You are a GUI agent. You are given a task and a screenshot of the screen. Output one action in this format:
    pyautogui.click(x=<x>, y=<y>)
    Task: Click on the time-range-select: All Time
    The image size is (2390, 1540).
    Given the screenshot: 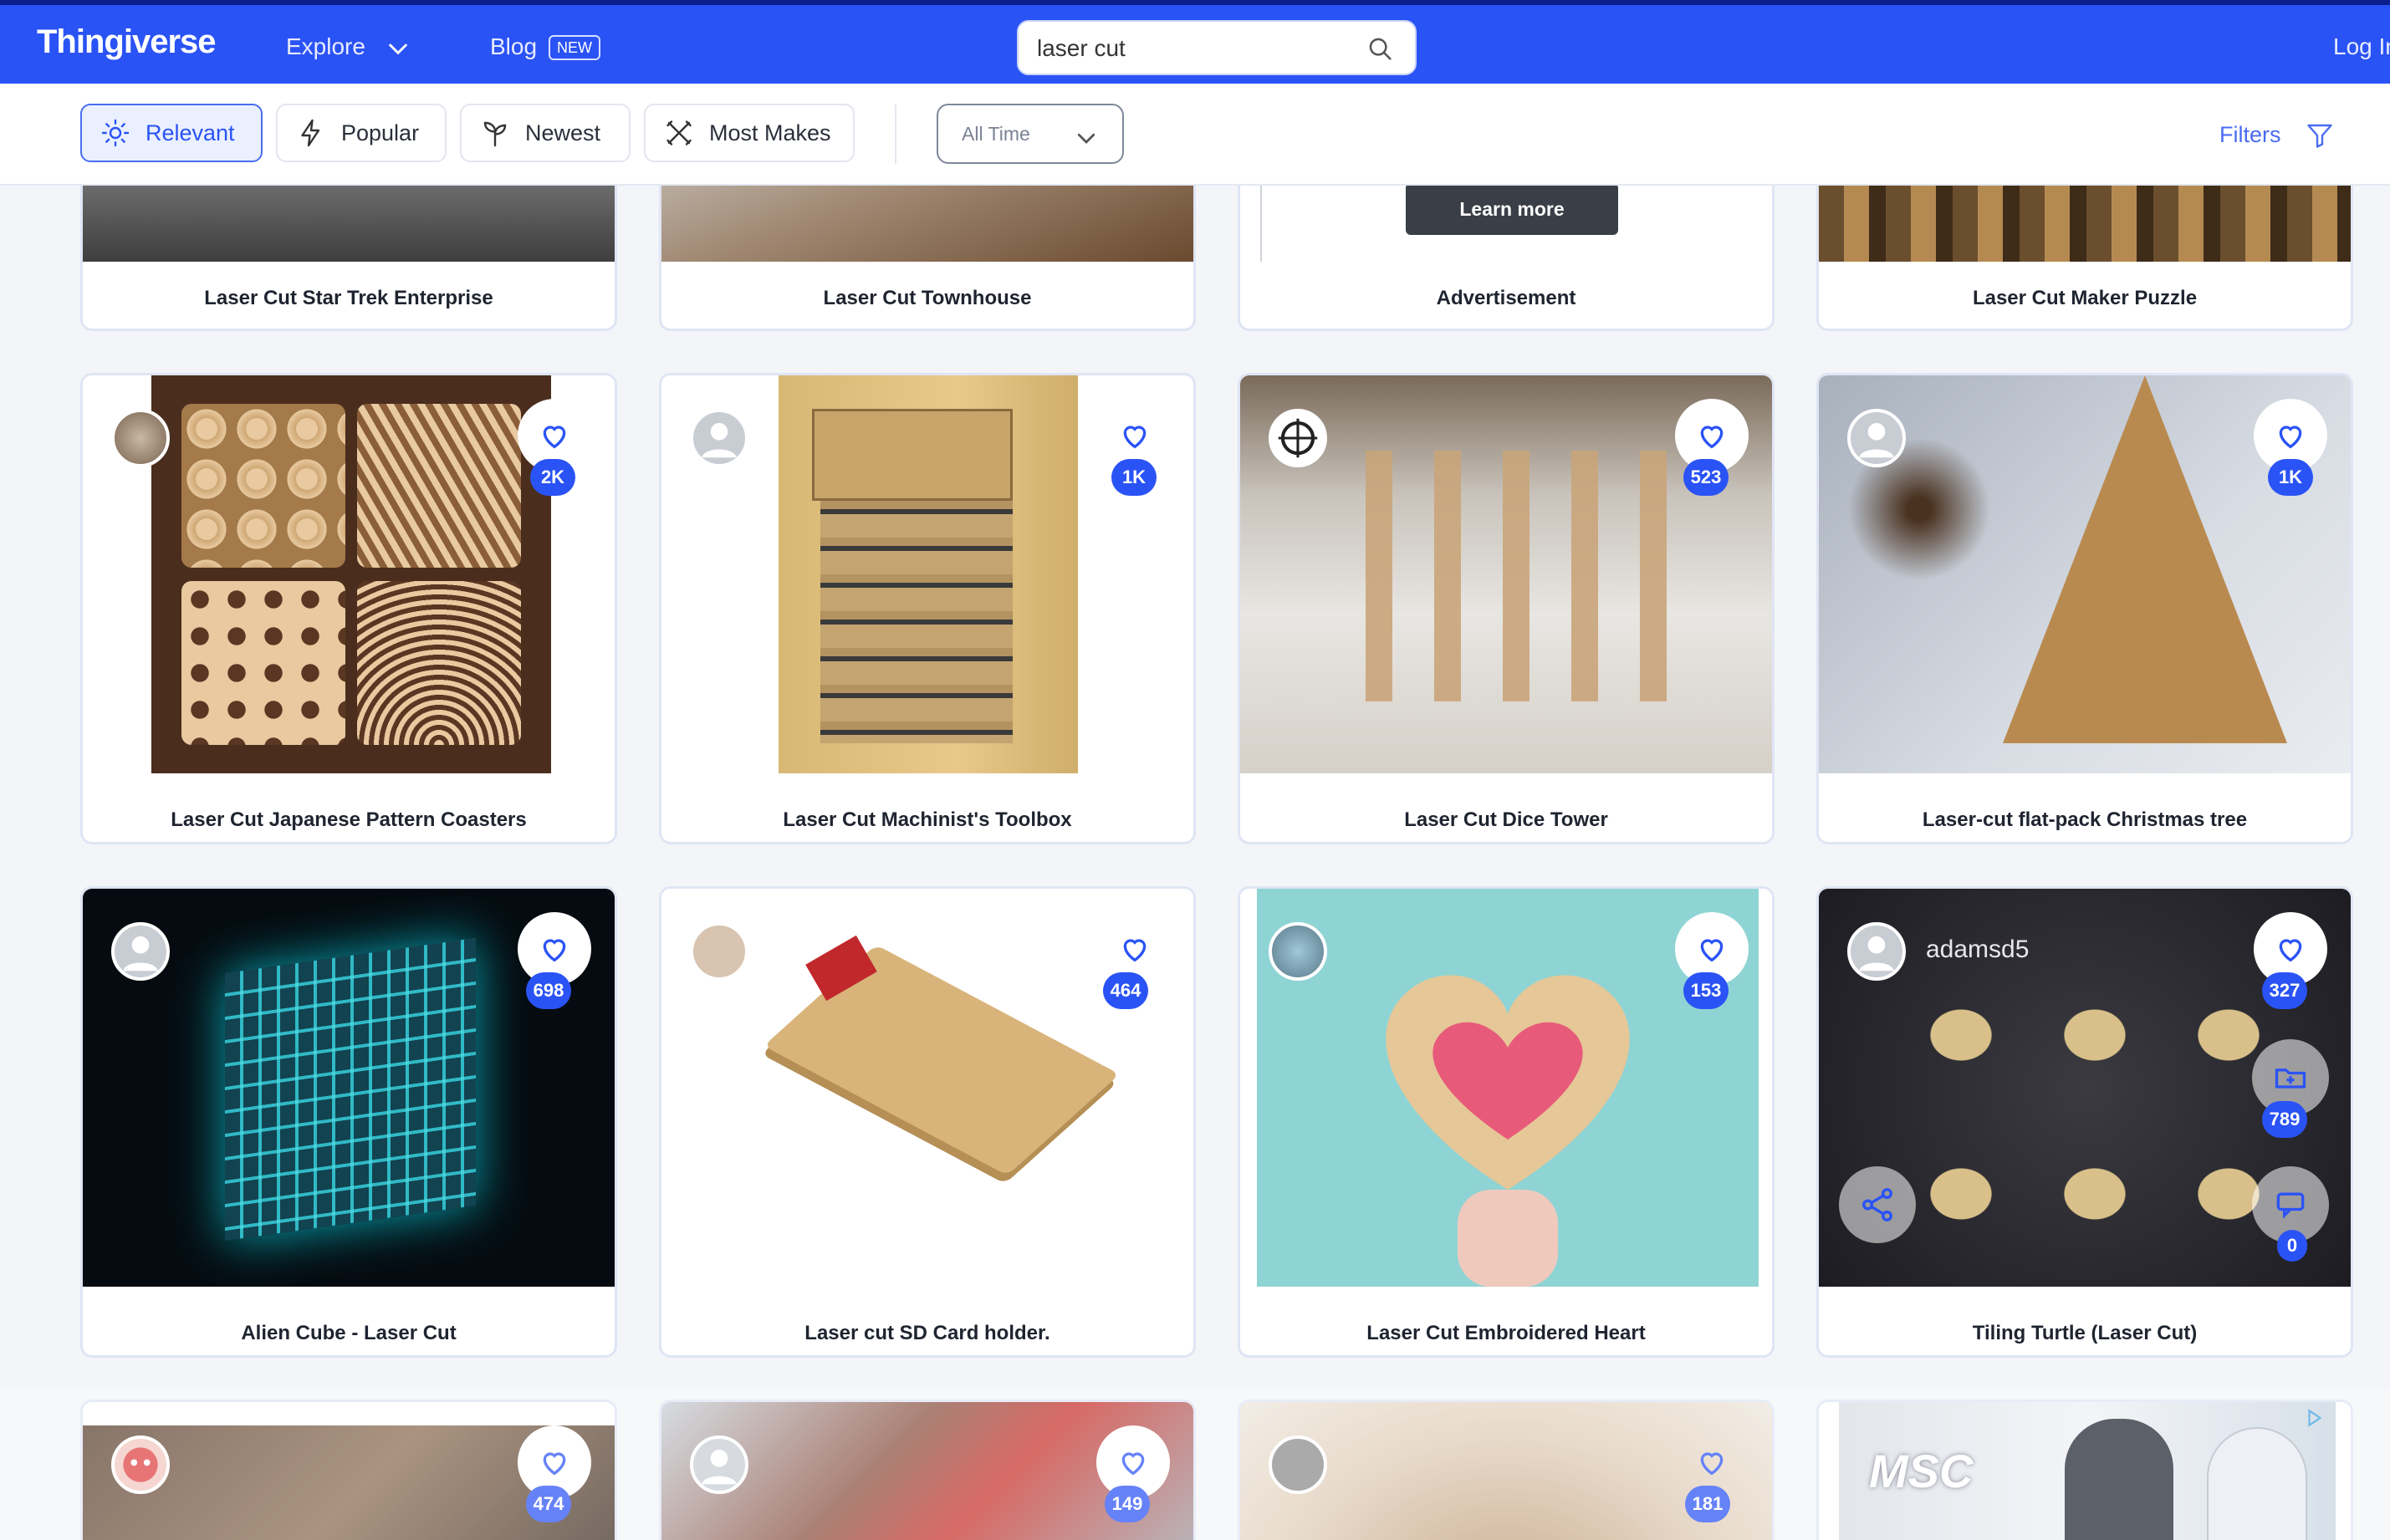 What is the action you would take?
    pyautogui.click(x=1030, y=134)
    